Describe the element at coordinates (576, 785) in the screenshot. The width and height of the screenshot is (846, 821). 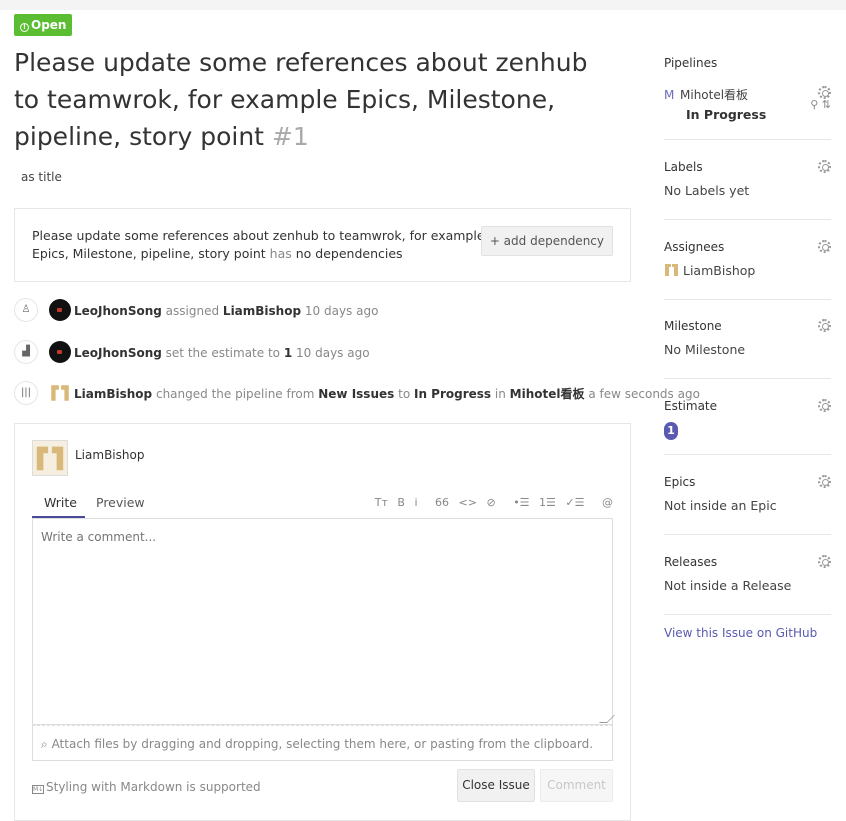
I see `comment-button: Comment` at that location.